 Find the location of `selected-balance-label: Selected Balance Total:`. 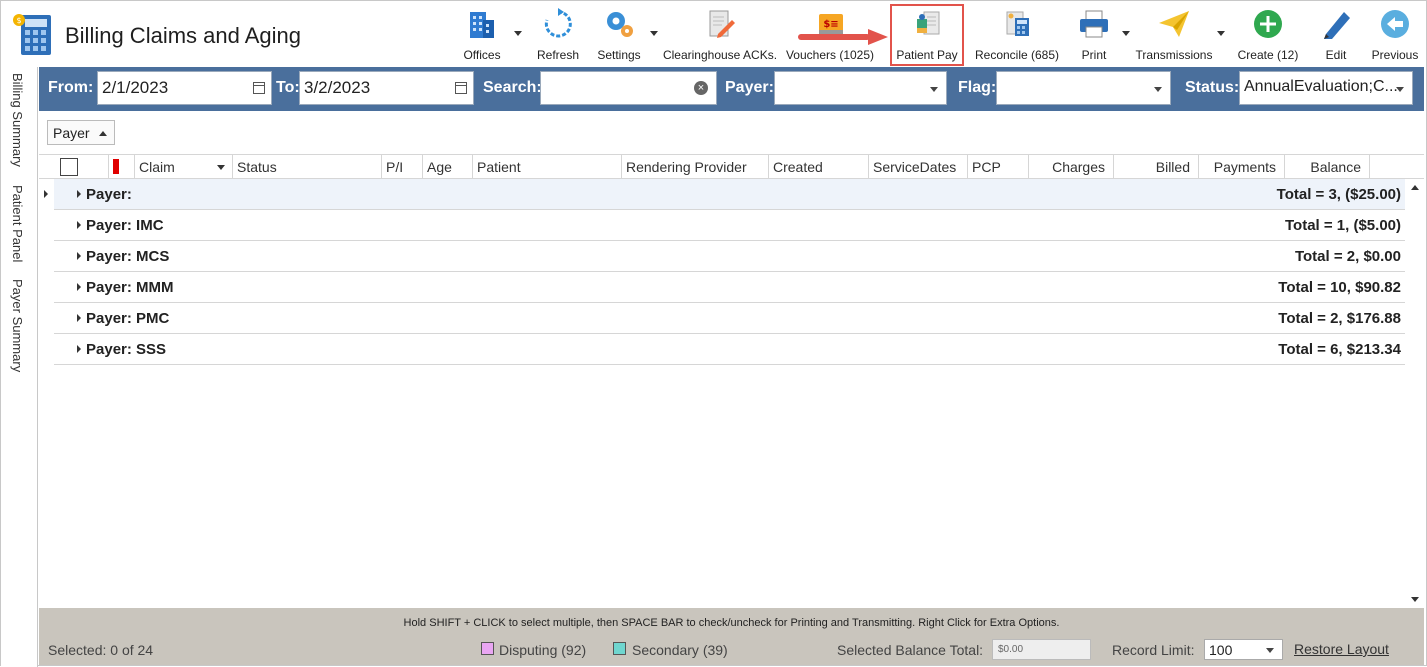

selected-balance-label: Selected Balance Total: is located at coordinates (910, 650).